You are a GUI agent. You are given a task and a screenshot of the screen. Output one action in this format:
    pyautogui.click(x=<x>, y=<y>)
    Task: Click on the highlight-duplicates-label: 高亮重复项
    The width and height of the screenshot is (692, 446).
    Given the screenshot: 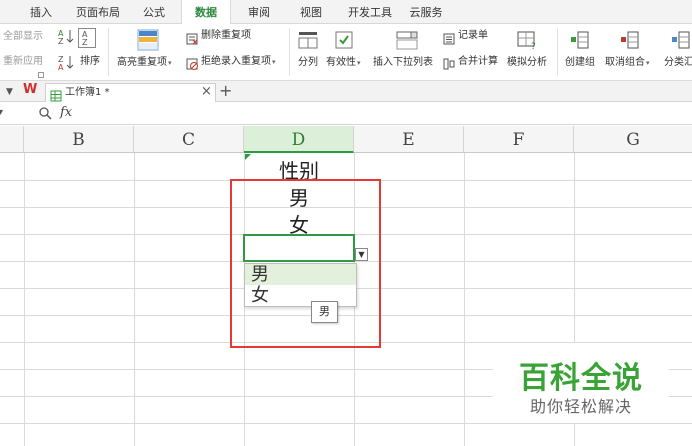 What is the action you would take?
    pyautogui.click(x=142, y=62)
    